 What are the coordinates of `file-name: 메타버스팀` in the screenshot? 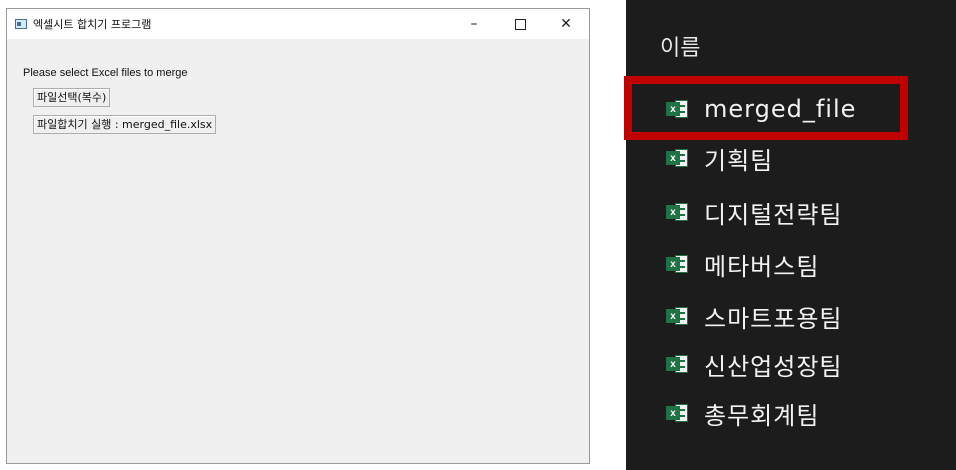 It's located at (762, 266).